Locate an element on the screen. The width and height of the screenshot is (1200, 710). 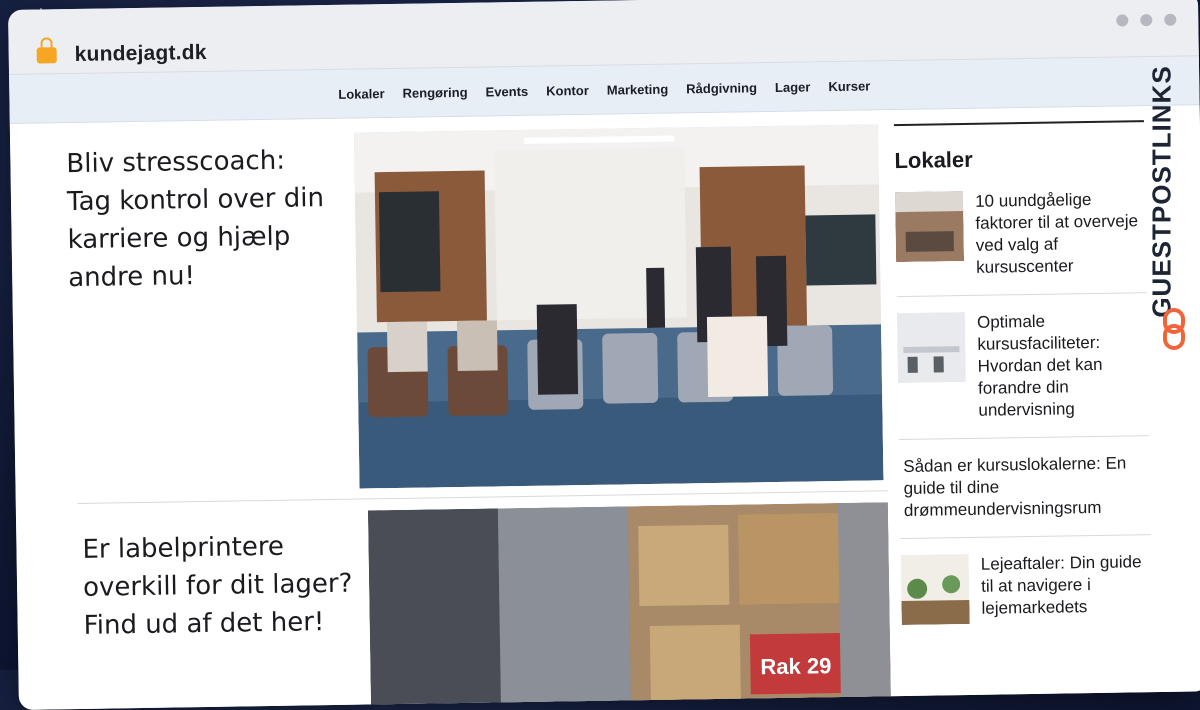
nav-item-events: Events is located at coordinates (506, 91).